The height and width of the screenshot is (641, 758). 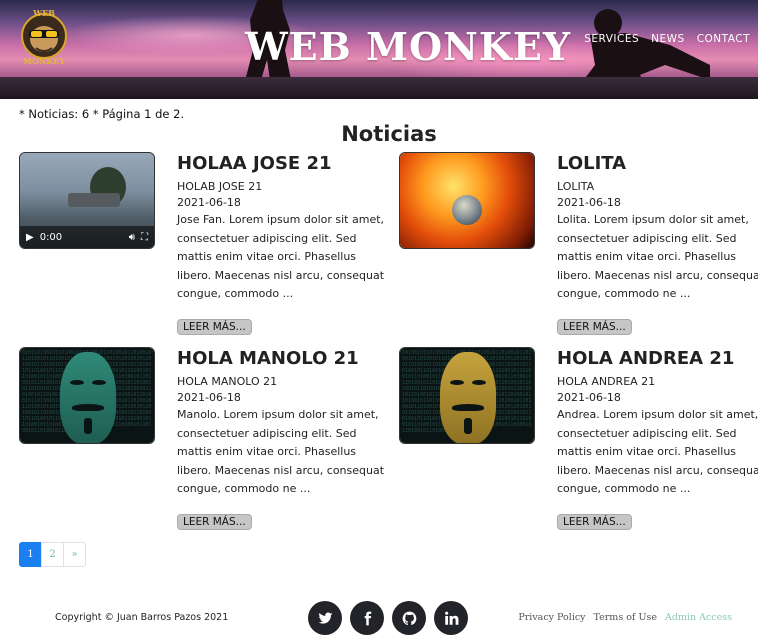 I want to click on nav-link-services: SERVICES, so click(x=611, y=39).